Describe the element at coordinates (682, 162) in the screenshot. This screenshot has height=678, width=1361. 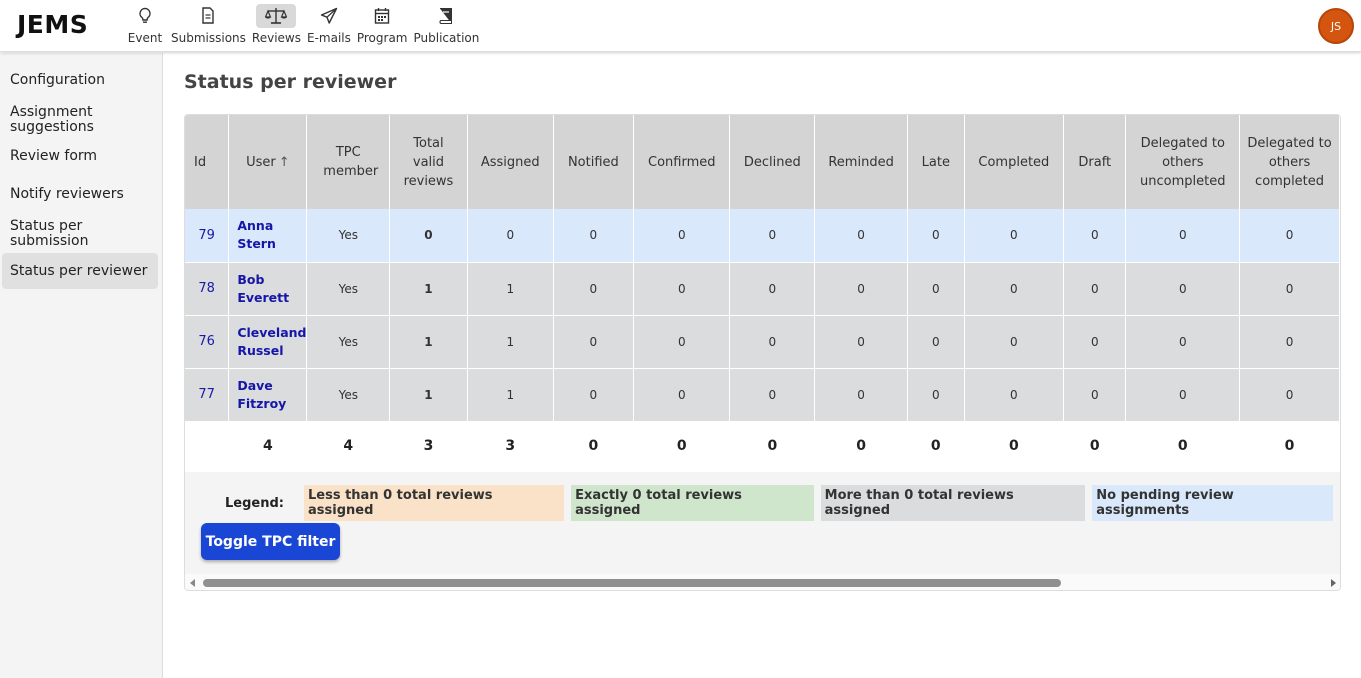
I see `col-header-confirmed: Confirmed` at that location.